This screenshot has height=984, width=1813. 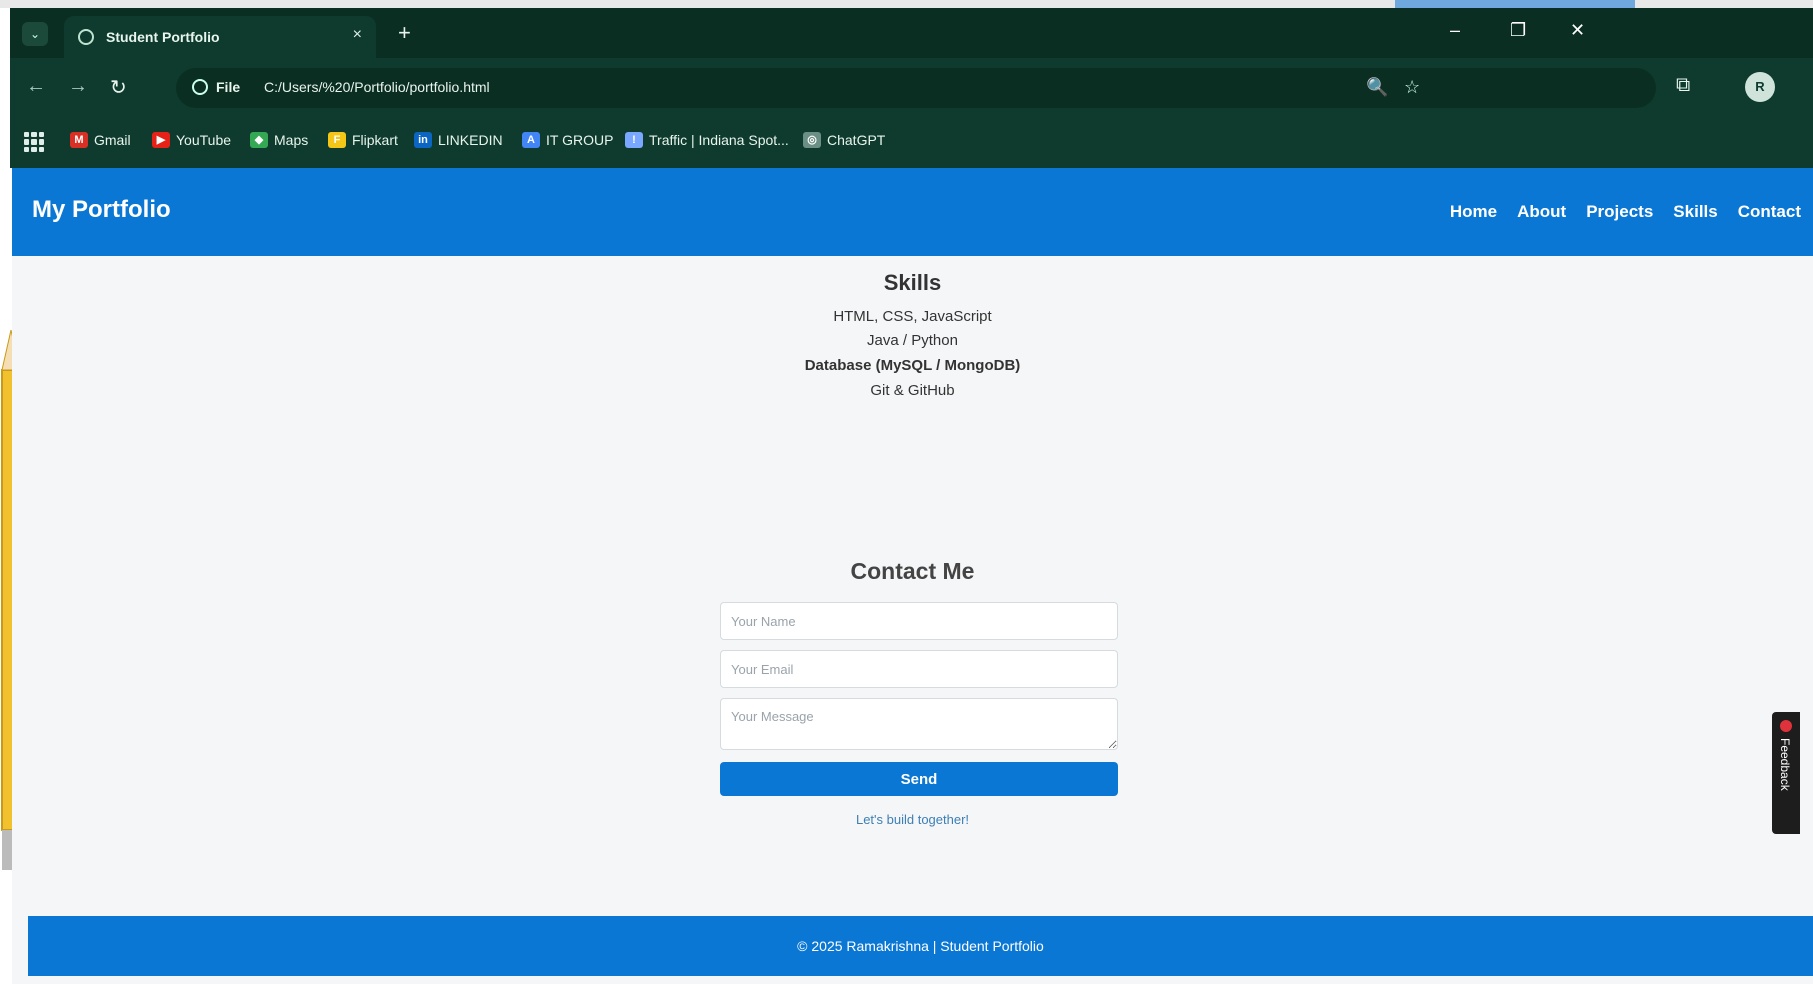 What do you see at coordinates (423, 140) in the screenshot?
I see `bookmark-icon: in` at bounding box center [423, 140].